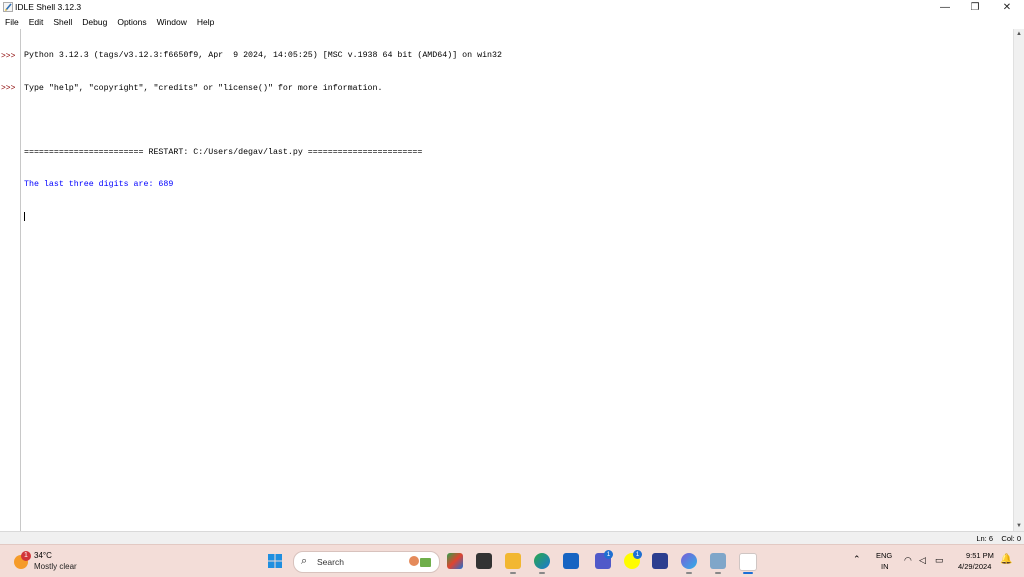 Image resolution: width=1024 pixels, height=577 pixels. Describe the element at coordinates (24, 216) in the screenshot. I see `text-cursor` at that location.